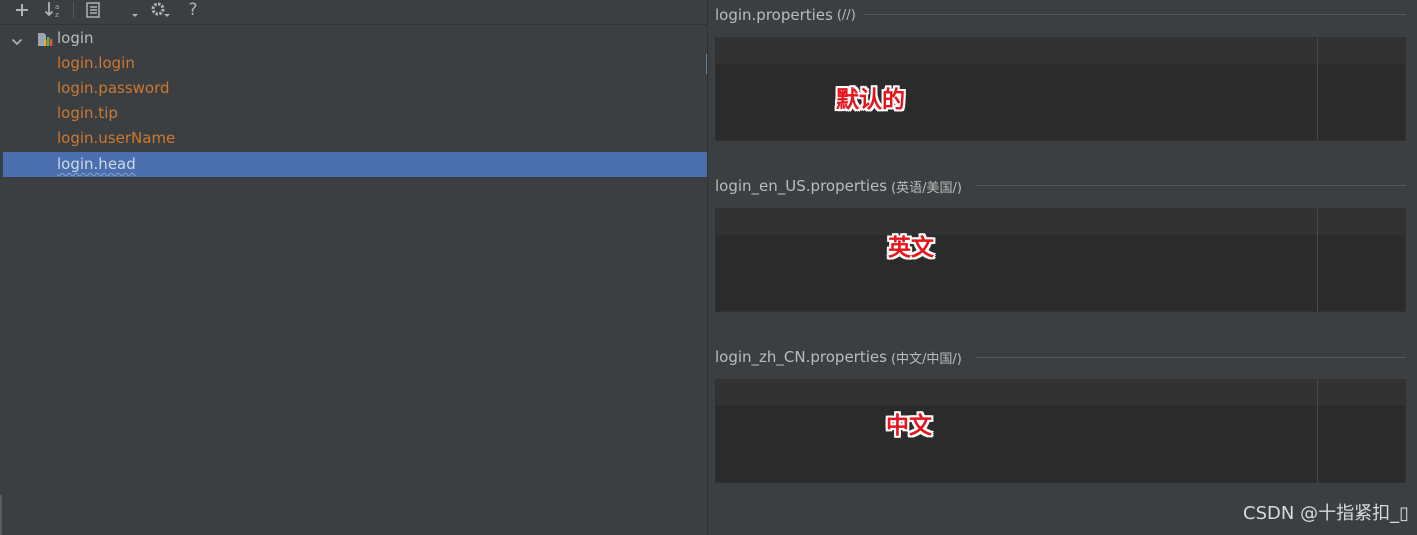  I want to click on section-title-zh-cn: login_zh_CN.properties (中文/中国/), so click(838, 357).